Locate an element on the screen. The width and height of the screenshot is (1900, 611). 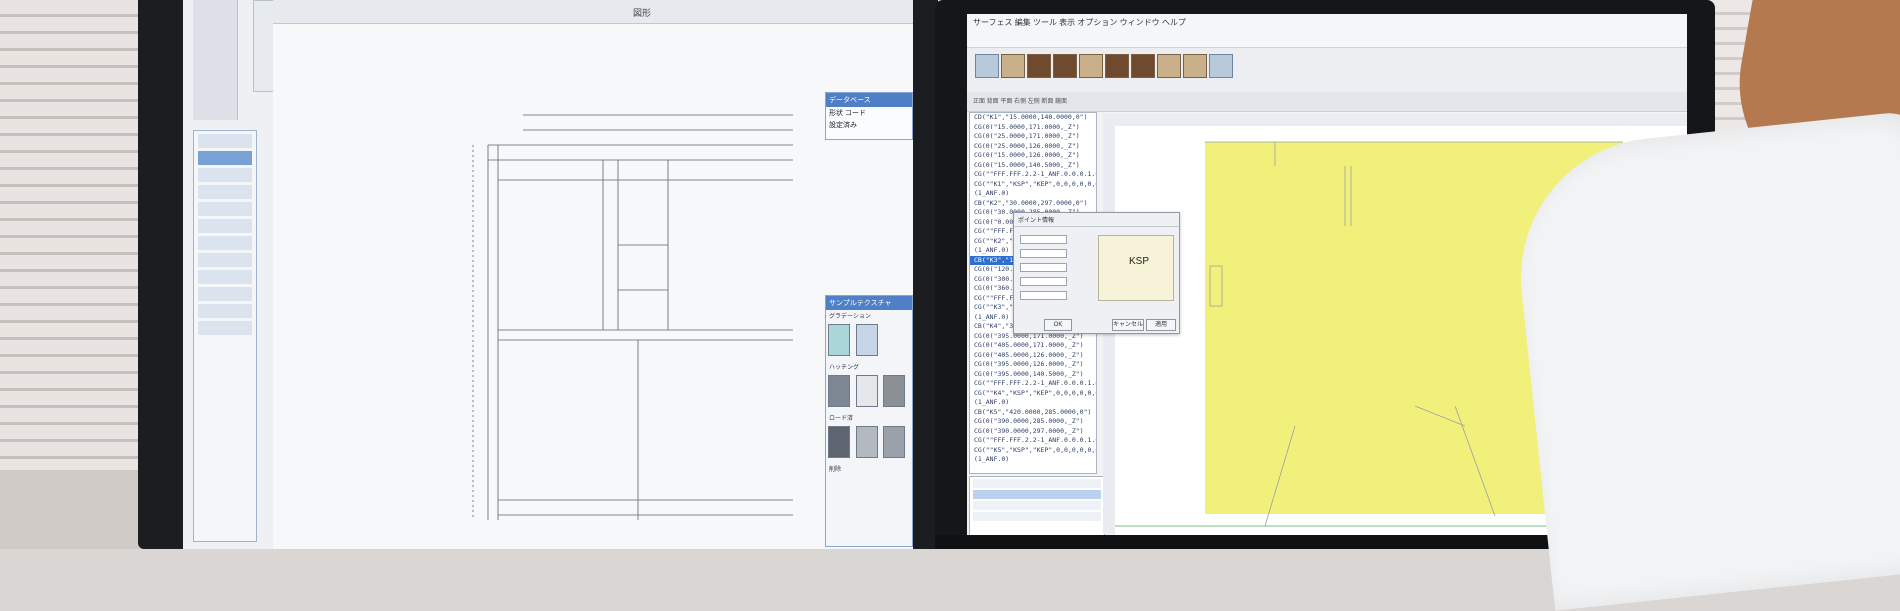
sample-caption: ロード済 is located at coordinates (841, 419).